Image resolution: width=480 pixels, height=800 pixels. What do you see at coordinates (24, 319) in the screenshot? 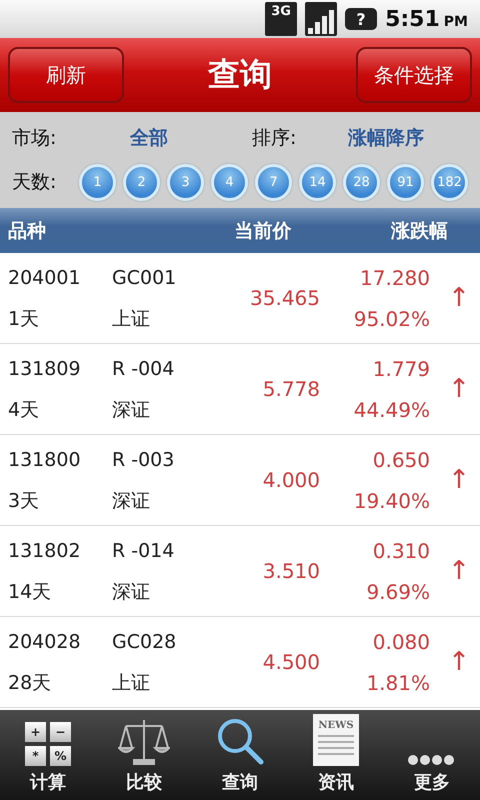
I see `term-cell-text: 1天` at bounding box center [24, 319].